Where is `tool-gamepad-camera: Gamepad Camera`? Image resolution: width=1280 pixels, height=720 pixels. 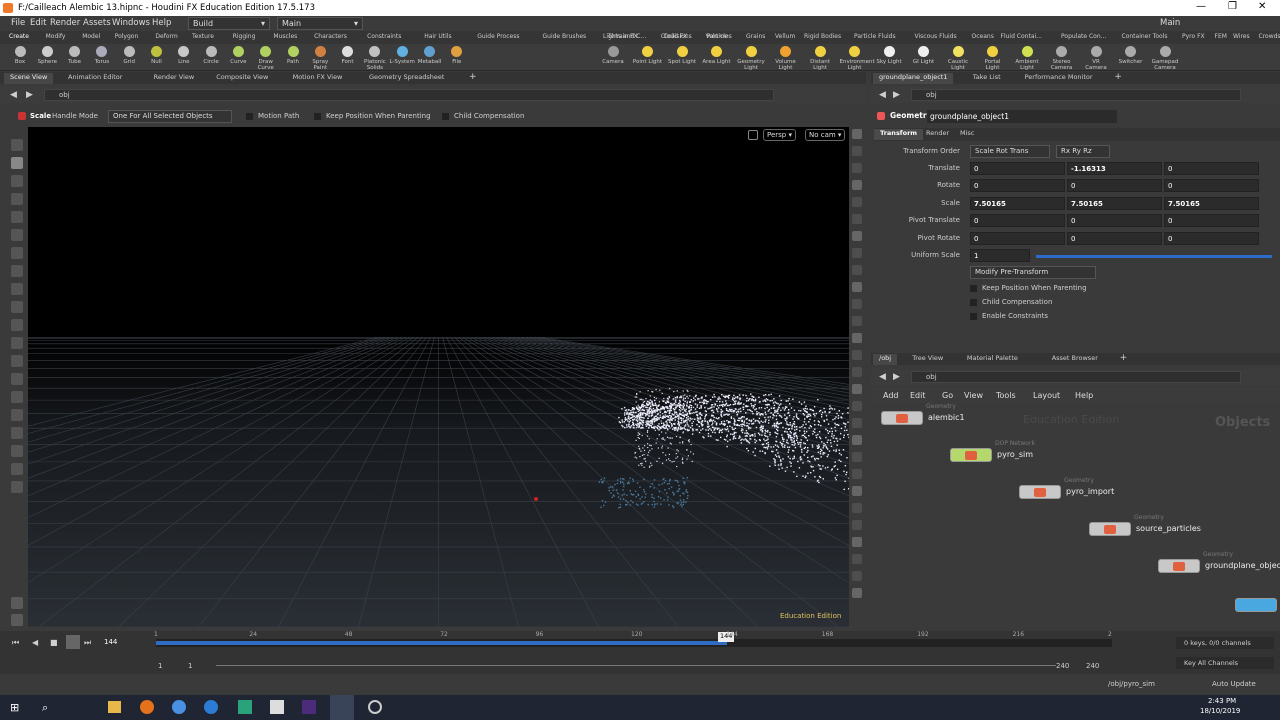
tool-gamepad-camera: Gamepad Camera is located at coordinates (1165, 58).